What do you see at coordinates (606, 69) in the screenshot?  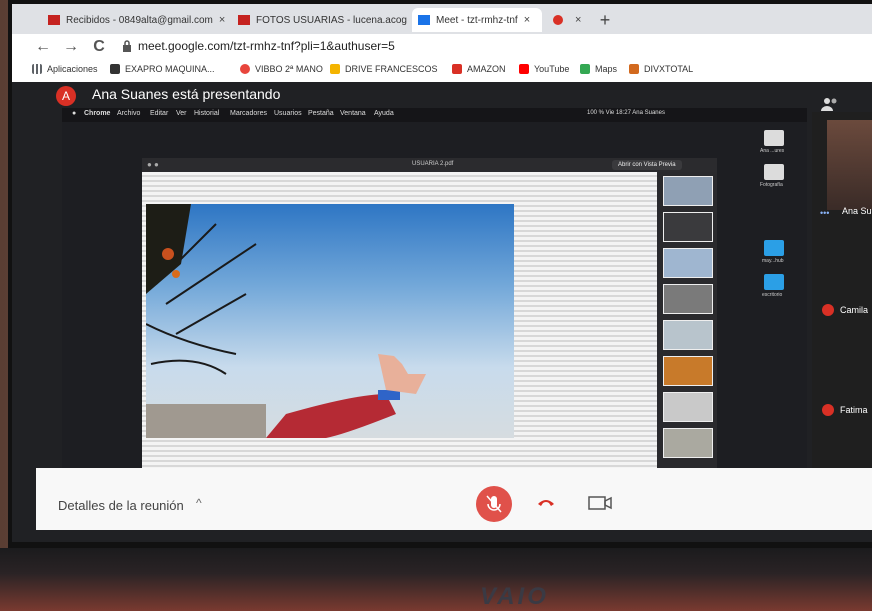 I see `bookmark-label: Maps` at bounding box center [606, 69].